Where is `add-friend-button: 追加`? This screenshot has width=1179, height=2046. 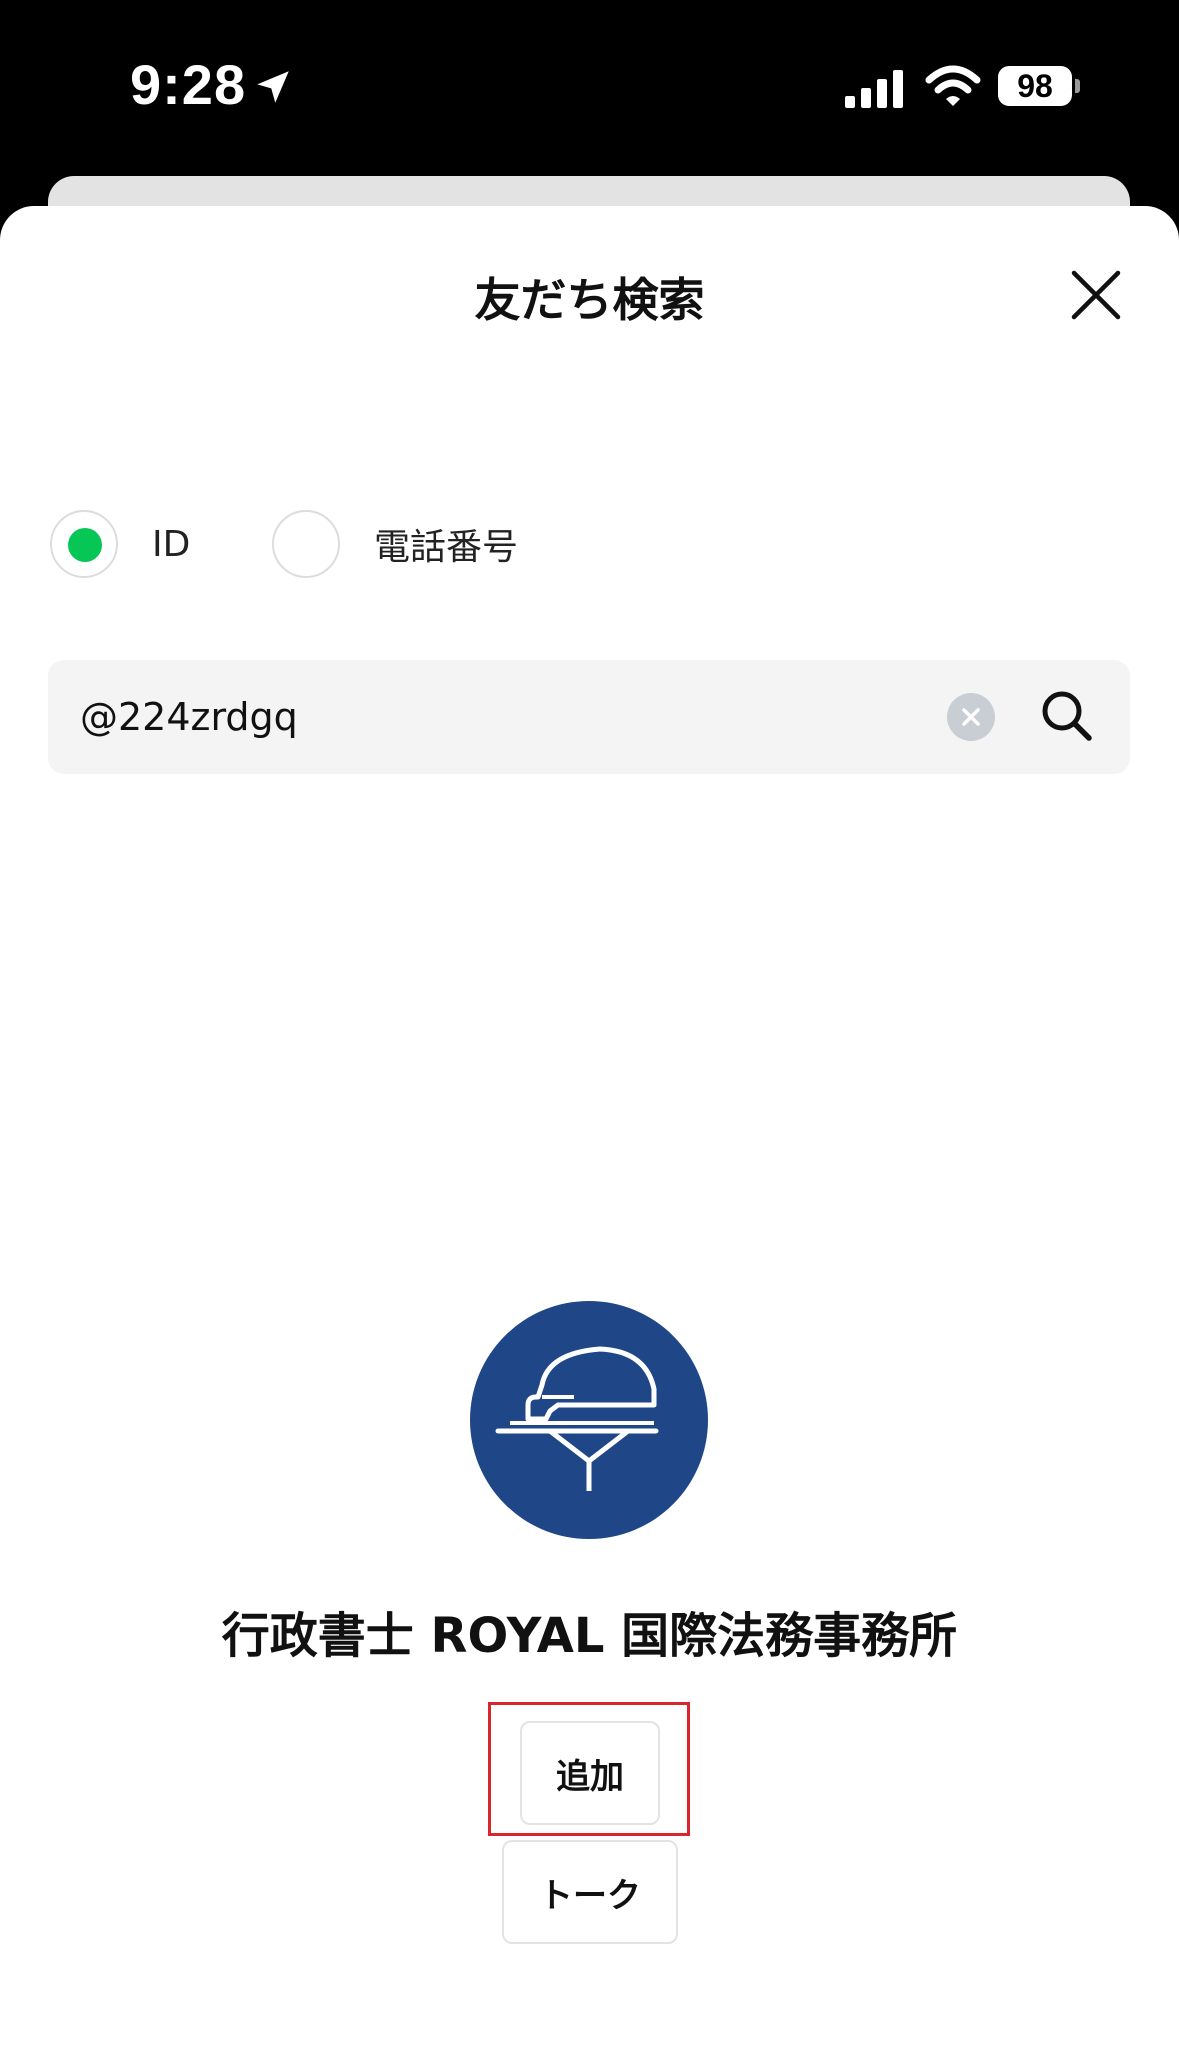
add-friend-button: 追加 is located at coordinates (590, 1773).